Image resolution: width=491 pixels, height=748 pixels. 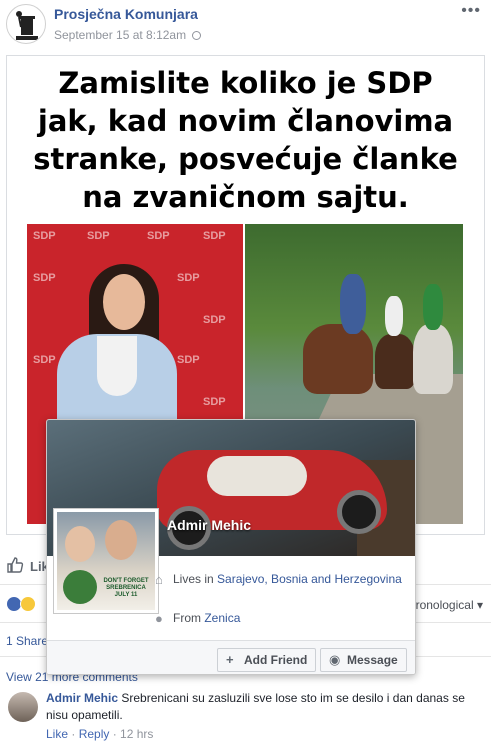 What do you see at coordinates (126, 588) in the screenshot?
I see `profile-caption: DON'T FORGET SREBRENICA JULY 11` at bounding box center [126, 588].